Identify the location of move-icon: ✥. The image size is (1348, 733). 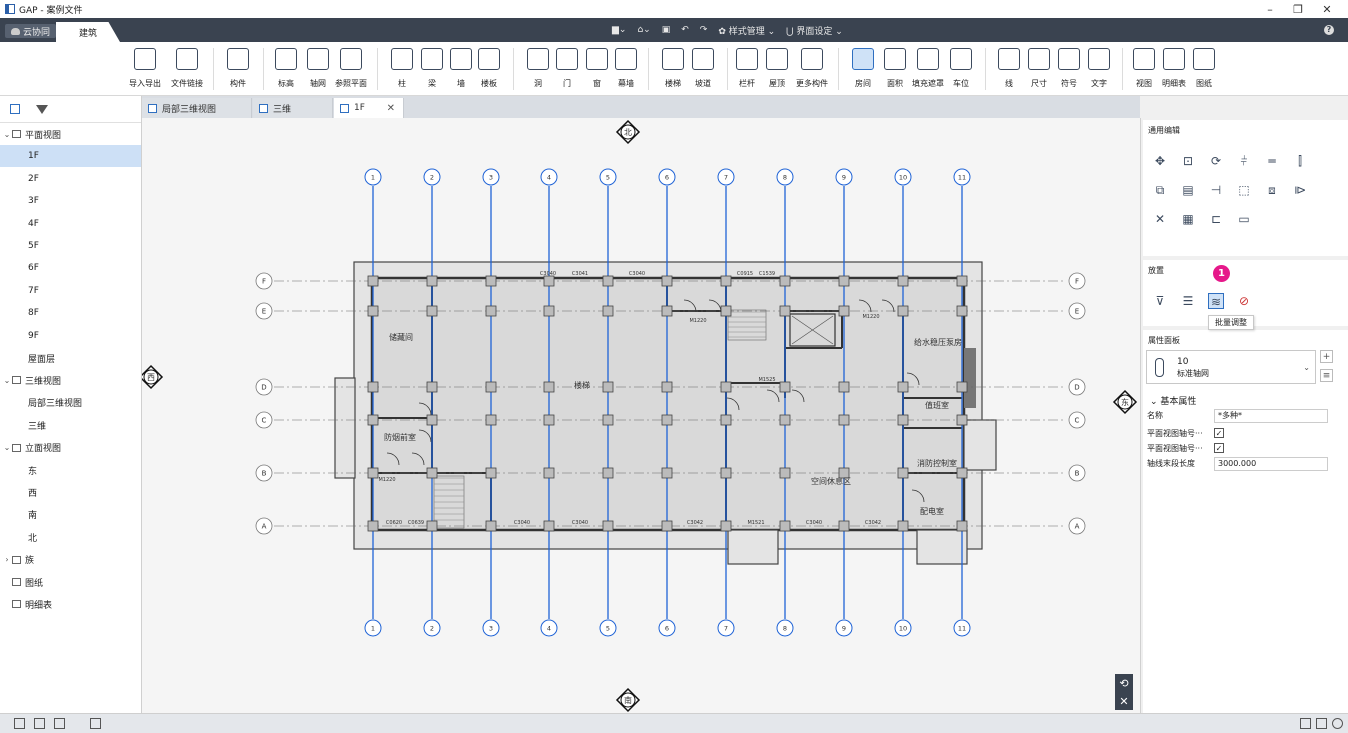
(1160, 161).